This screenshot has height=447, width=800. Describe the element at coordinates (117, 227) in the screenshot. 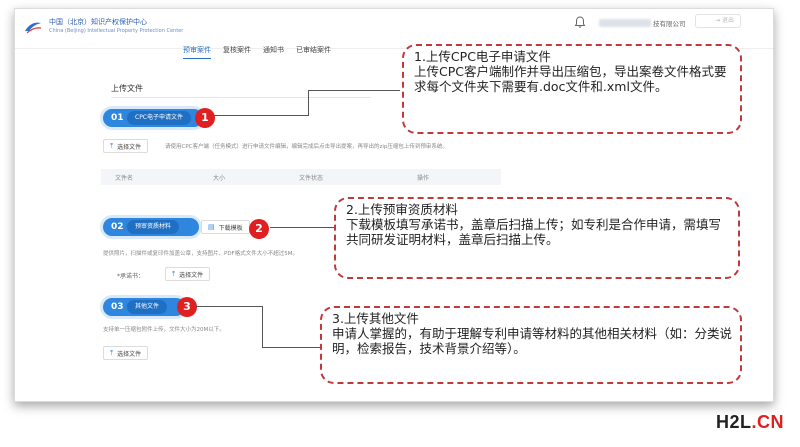

I see `step2-number: 02` at that location.